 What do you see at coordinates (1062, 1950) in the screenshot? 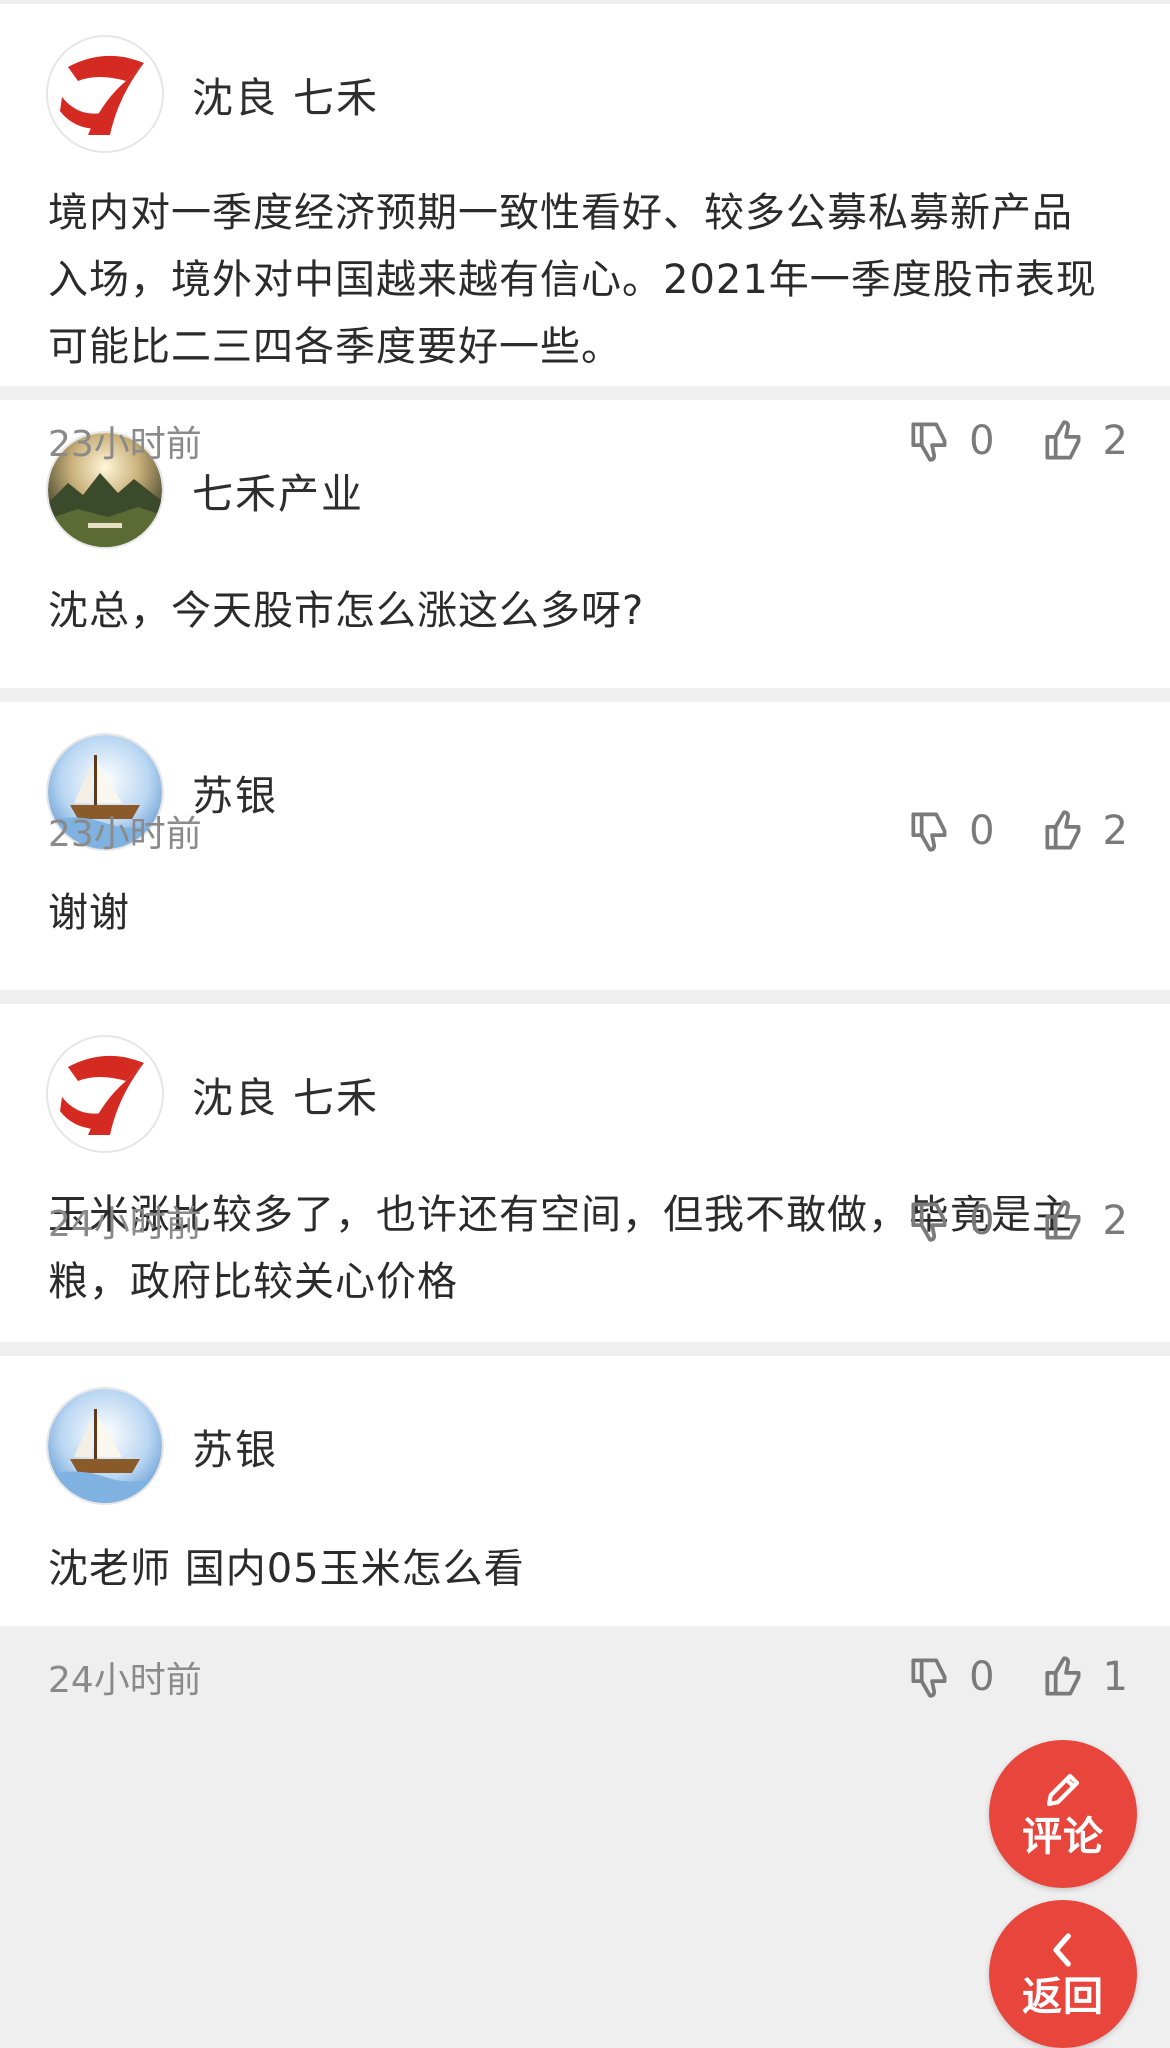
I see `chevron-left-icon` at bounding box center [1062, 1950].